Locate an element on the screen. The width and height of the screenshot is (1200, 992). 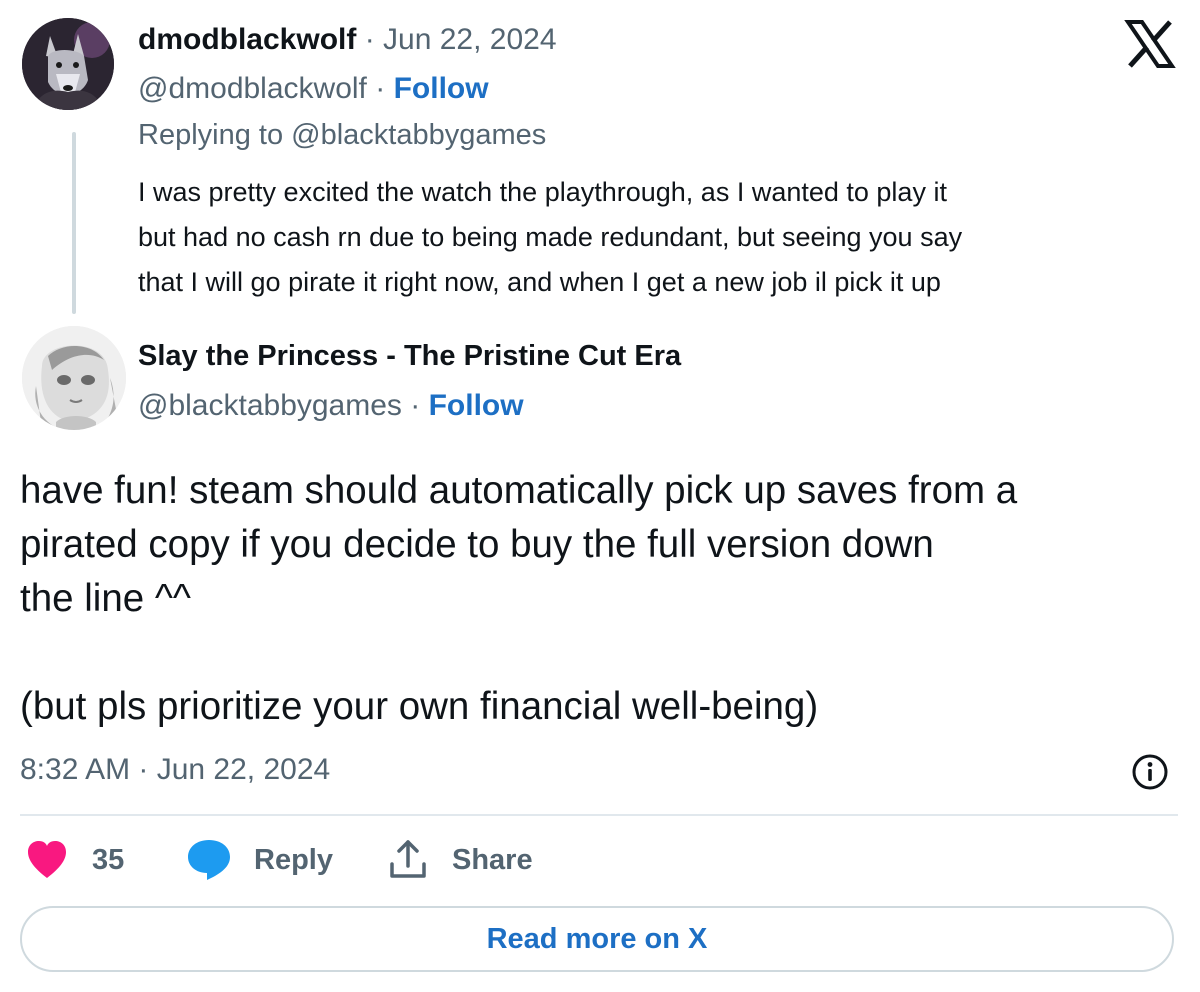
reply-button: Reply is located at coordinates (293, 860).